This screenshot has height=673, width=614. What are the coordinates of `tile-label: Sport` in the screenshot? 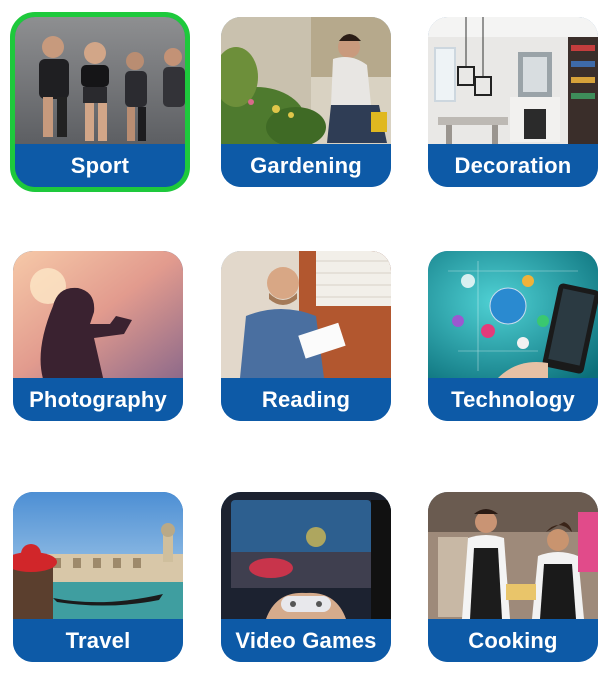 It's located at (100, 165).